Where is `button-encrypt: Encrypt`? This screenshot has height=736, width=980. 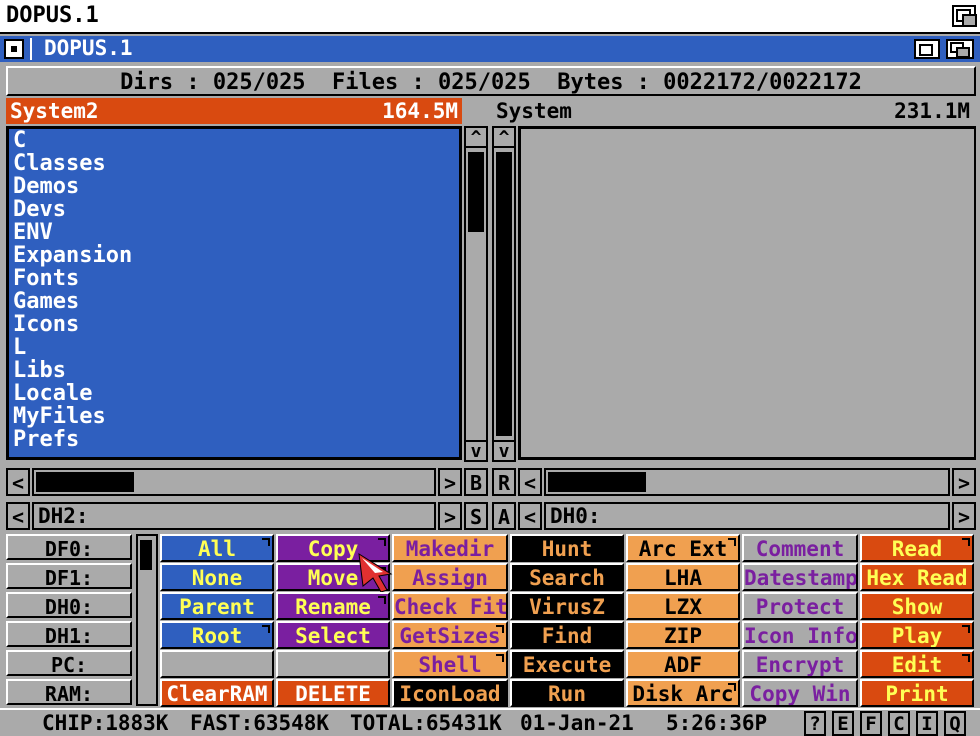
button-encrypt: Encrypt is located at coordinates (800, 664).